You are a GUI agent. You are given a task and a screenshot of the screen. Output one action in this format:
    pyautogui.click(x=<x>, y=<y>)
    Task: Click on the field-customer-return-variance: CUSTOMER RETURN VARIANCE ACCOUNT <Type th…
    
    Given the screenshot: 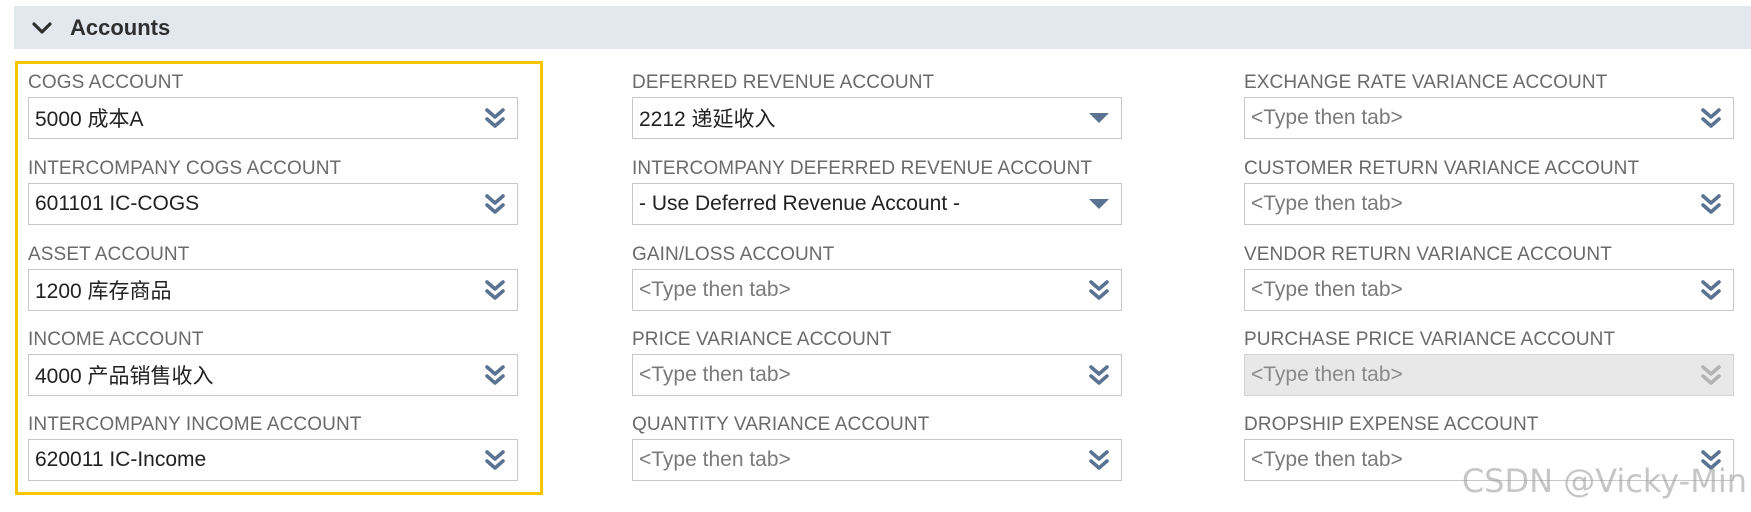 What is the action you would take?
    pyautogui.click(x=1489, y=191)
    